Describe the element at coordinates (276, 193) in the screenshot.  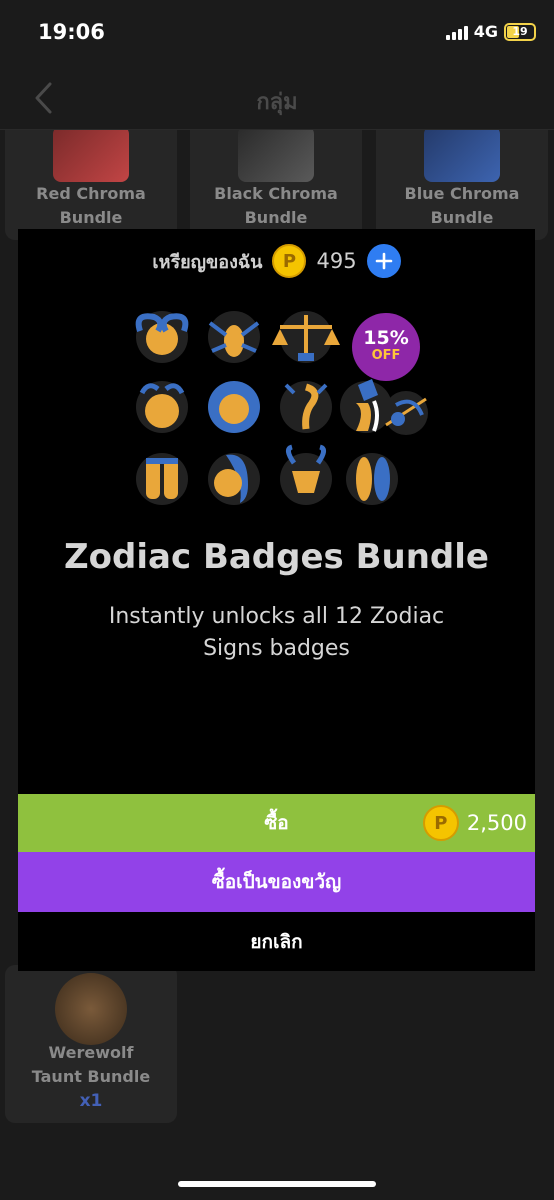
I see `bundle-name: Black Chroma` at that location.